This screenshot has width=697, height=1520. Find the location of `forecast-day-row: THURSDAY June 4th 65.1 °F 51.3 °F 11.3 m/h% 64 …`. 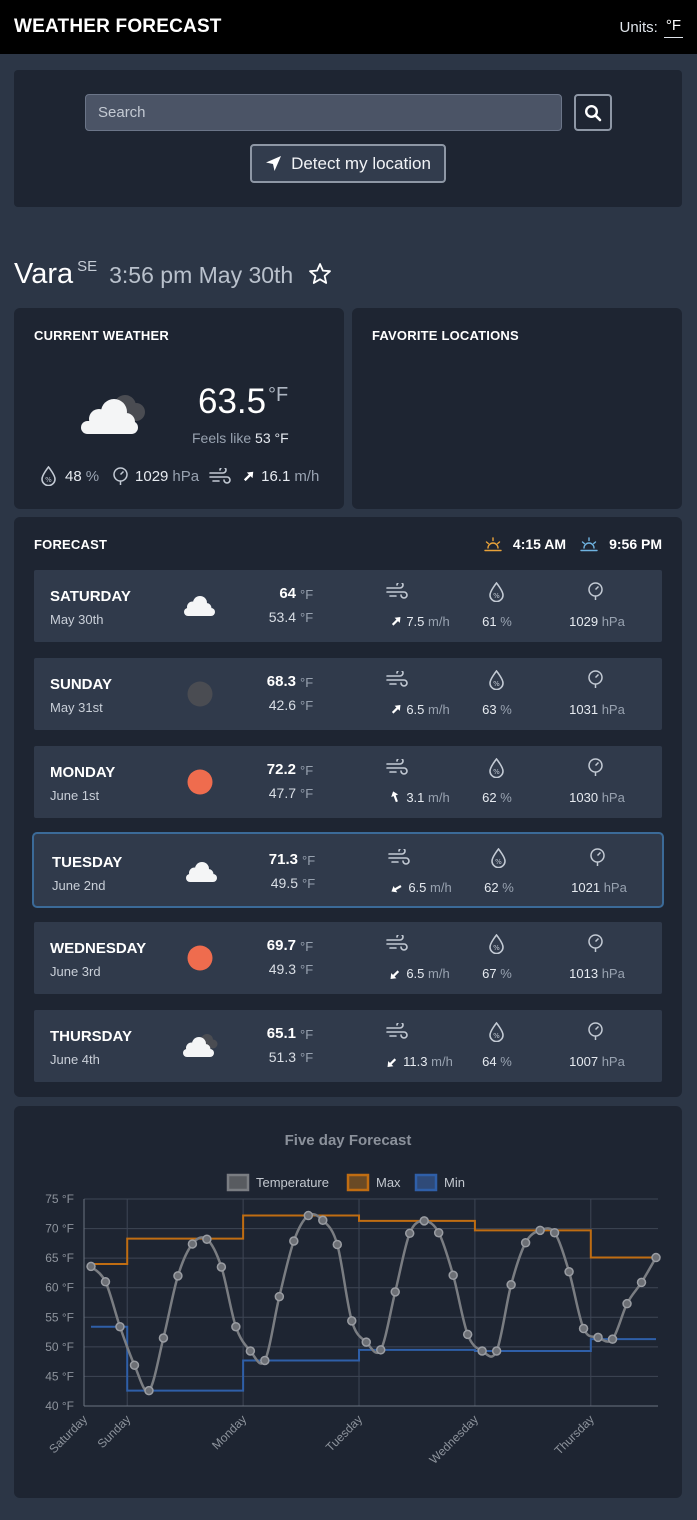

forecast-day-row: THURSDAY June 4th 65.1 °F 51.3 °F 11.3 m/h% 64 … is located at coordinates (348, 1046).